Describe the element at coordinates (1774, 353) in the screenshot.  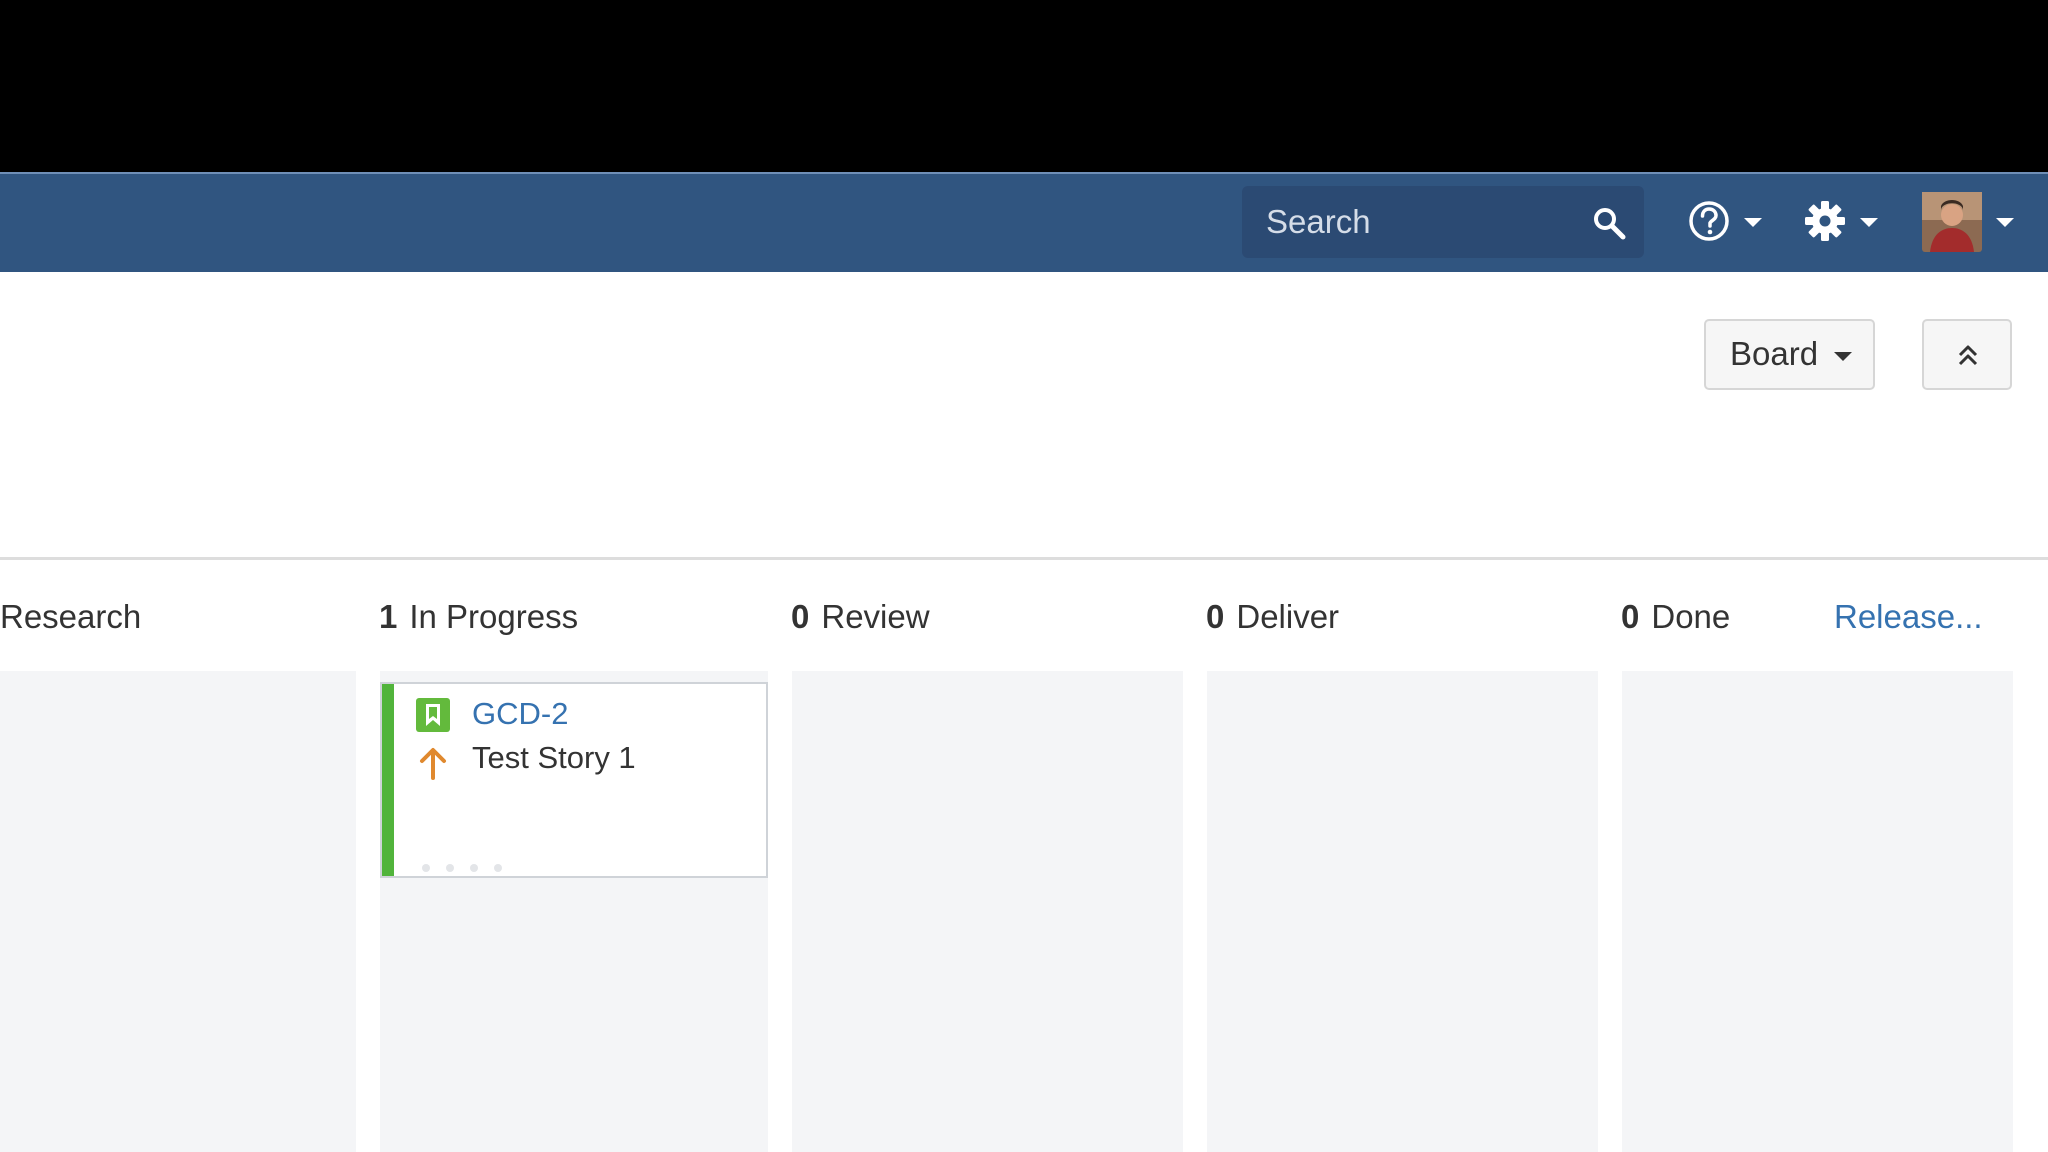
I see `board-button-label: Board` at that location.